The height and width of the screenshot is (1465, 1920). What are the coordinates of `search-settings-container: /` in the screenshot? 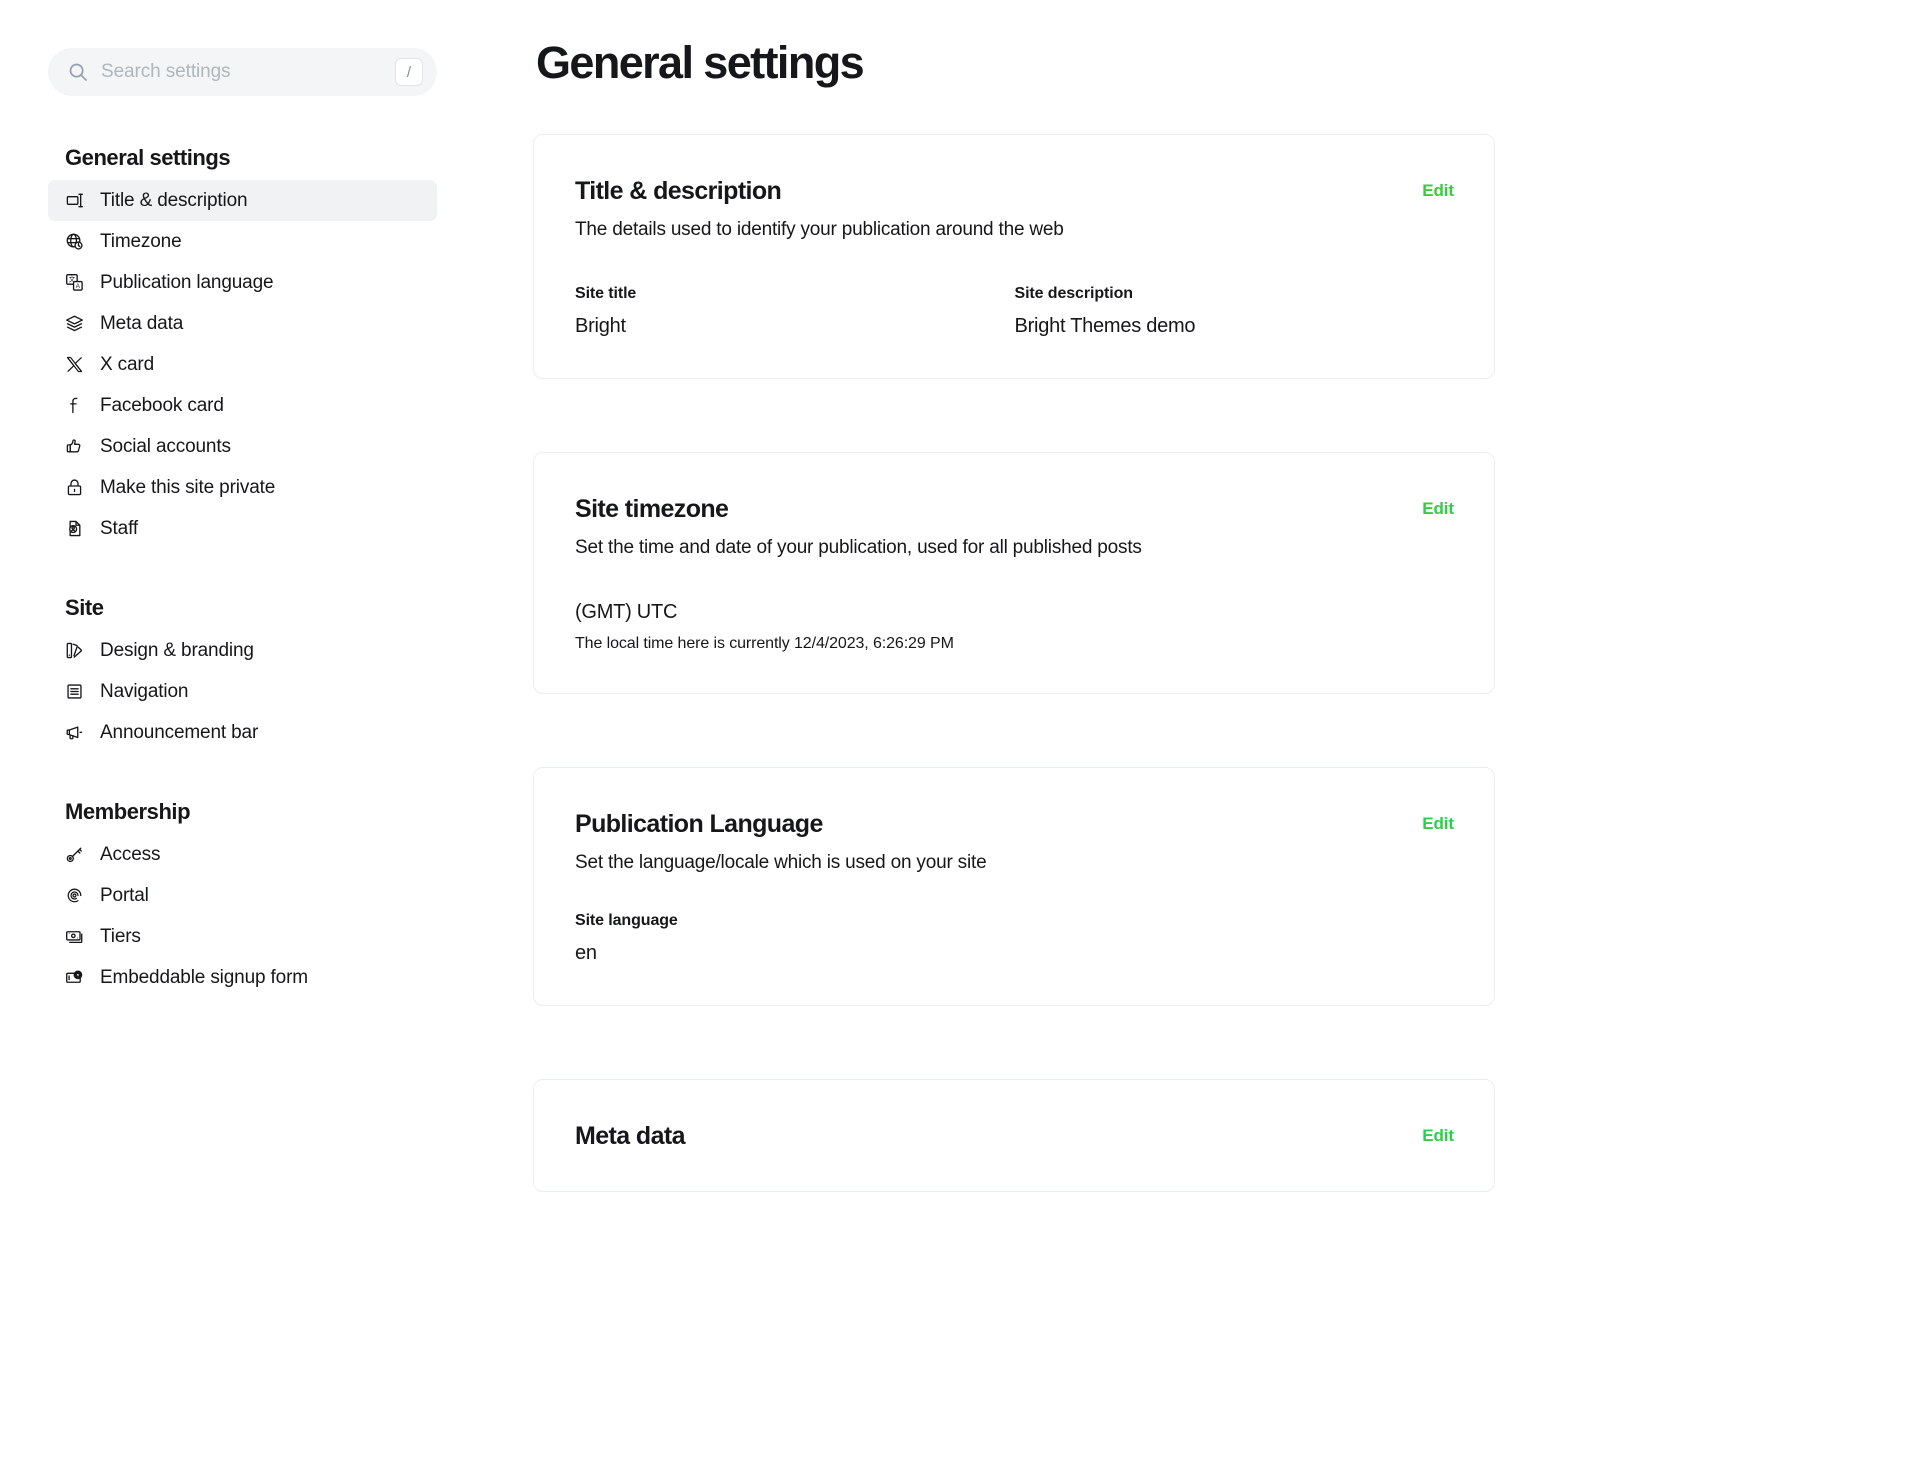 It's located at (242, 72).